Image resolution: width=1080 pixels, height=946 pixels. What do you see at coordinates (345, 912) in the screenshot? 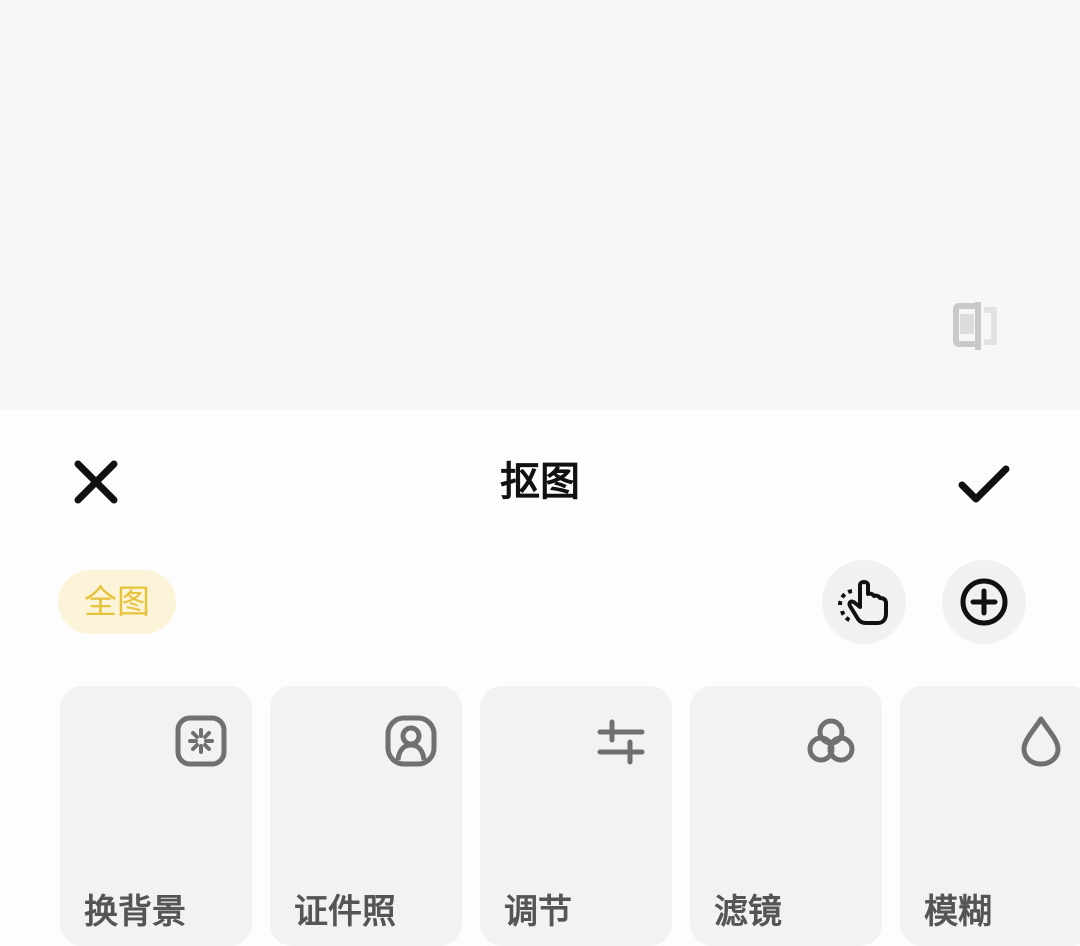
I see `card-label: 证件照` at bounding box center [345, 912].